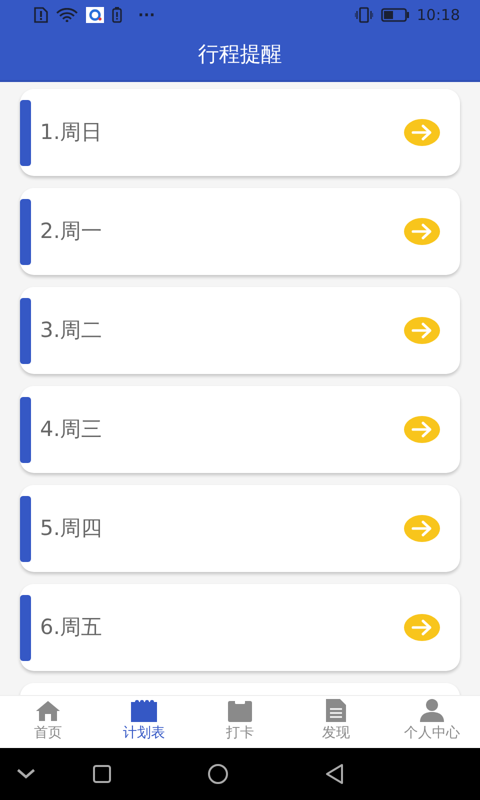 The image size is (480, 800). I want to click on day-label: 6.周五, so click(72, 627).